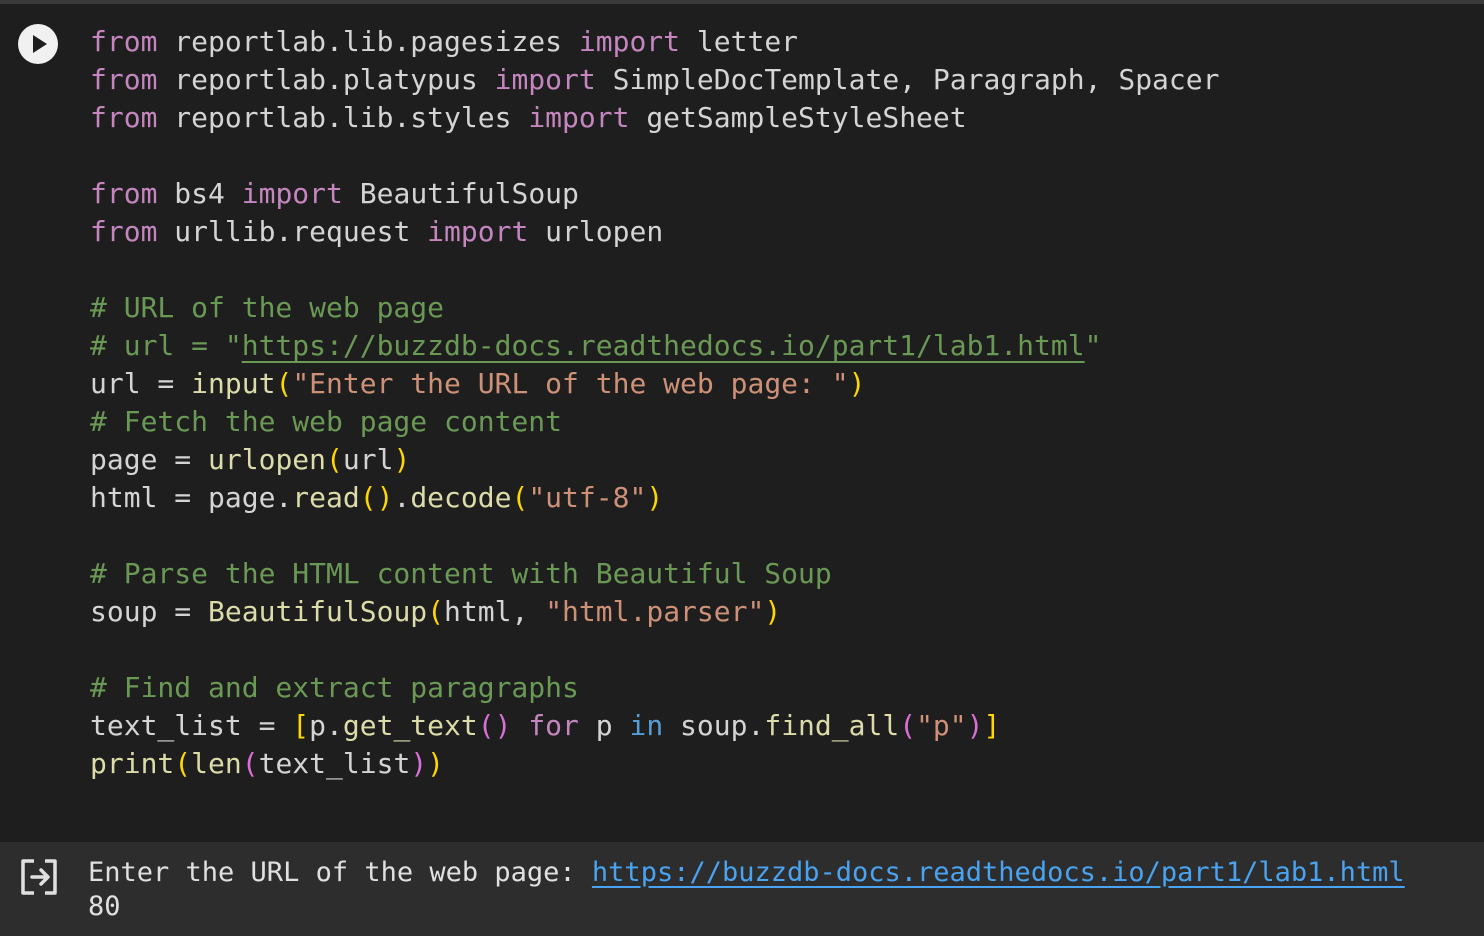 The width and height of the screenshot is (1484, 936). I want to click on code-line: page = urlopen(url), so click(654, 460).